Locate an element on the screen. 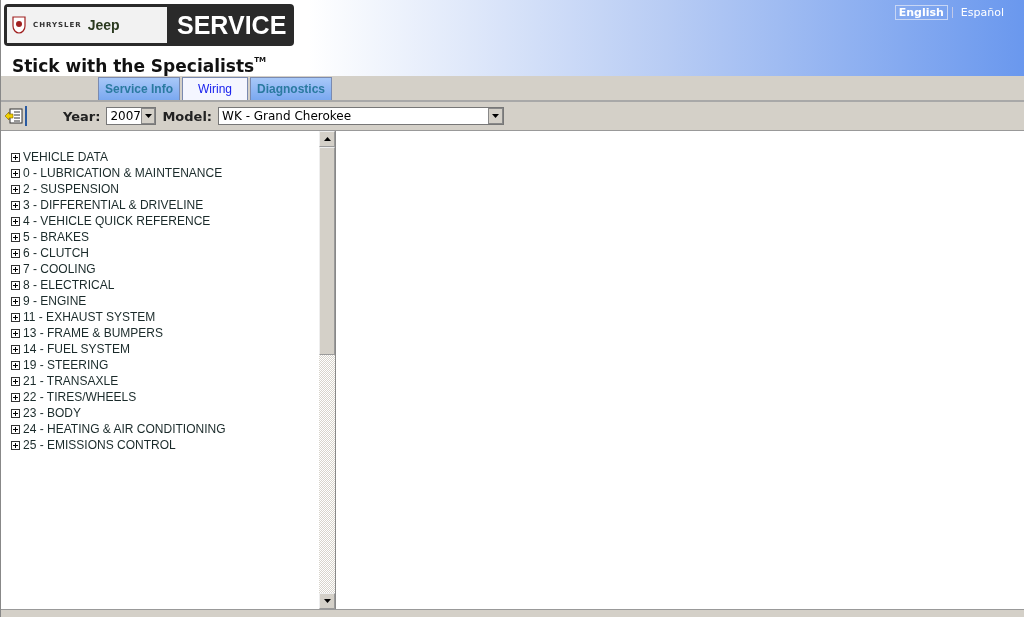  logo-title: SERVICE is located at coordinates (232, 25).